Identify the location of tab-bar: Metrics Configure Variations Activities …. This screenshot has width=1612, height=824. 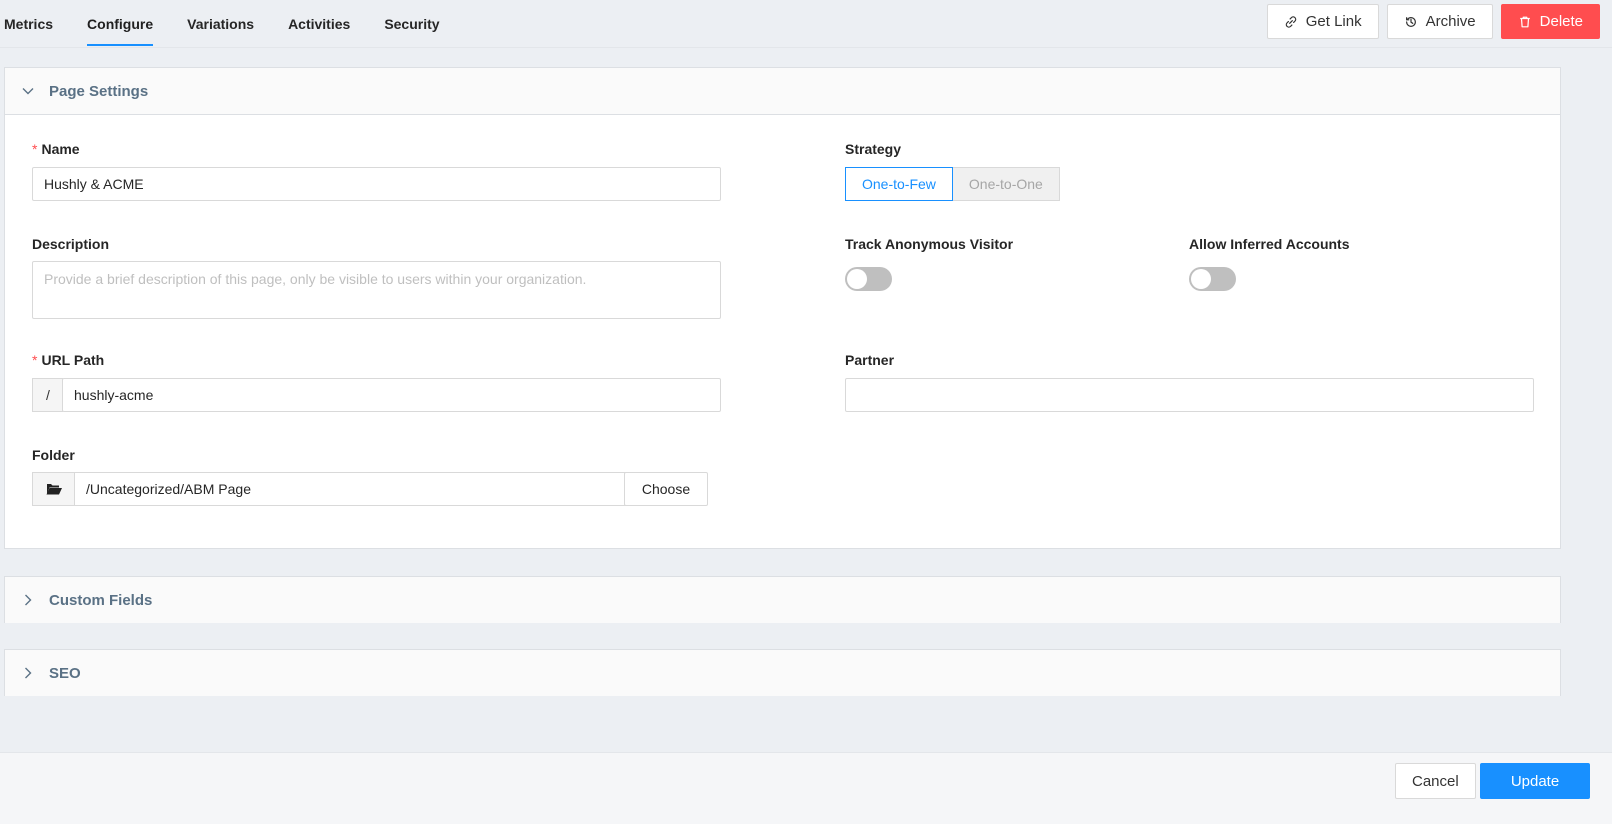
(239, 24).